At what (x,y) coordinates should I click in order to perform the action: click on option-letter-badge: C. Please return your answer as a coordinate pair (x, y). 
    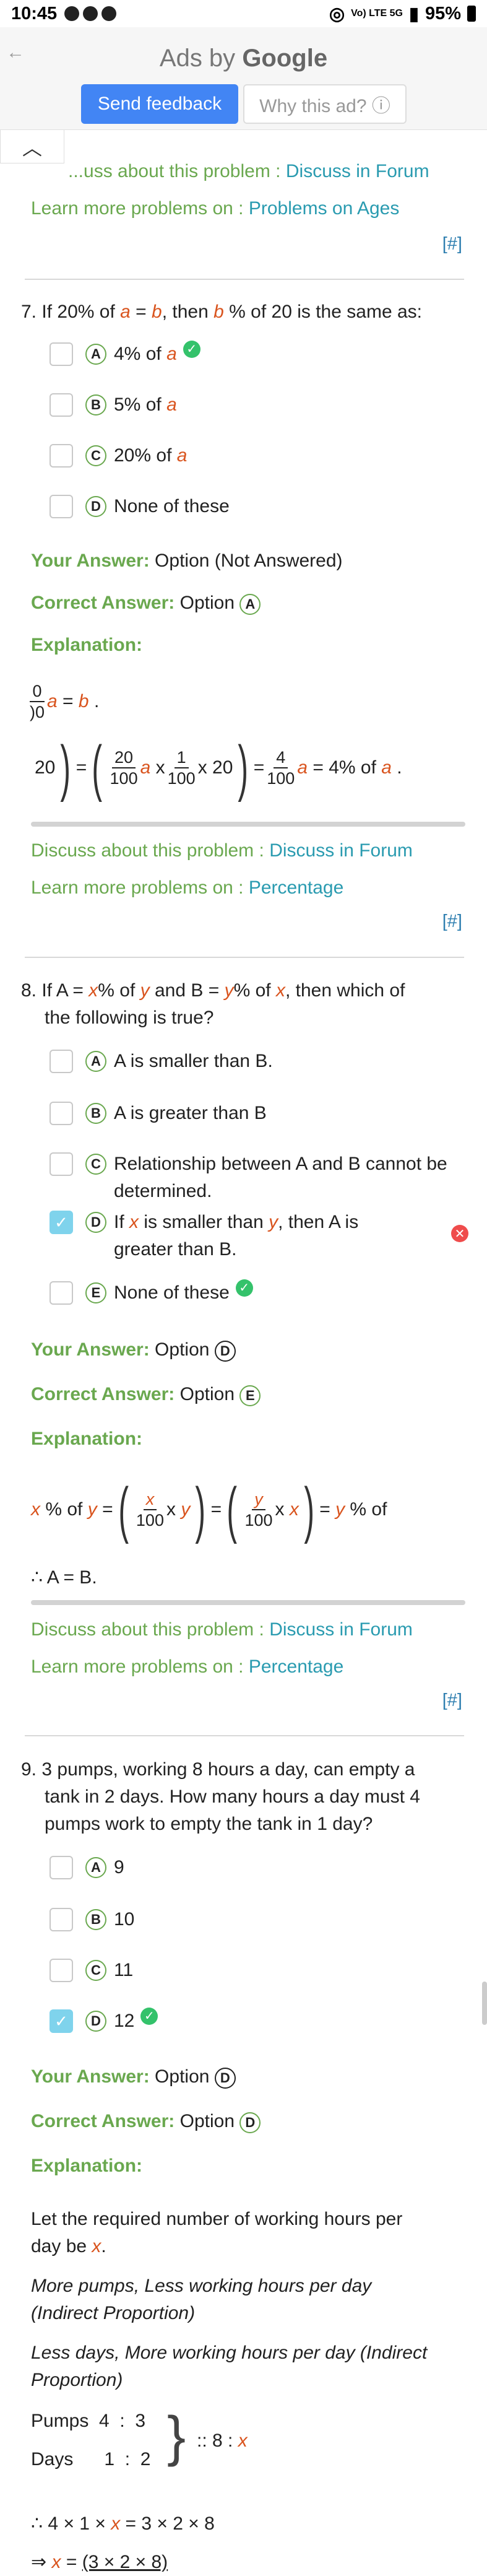
    Looking at the image, I should click on (95, 455).